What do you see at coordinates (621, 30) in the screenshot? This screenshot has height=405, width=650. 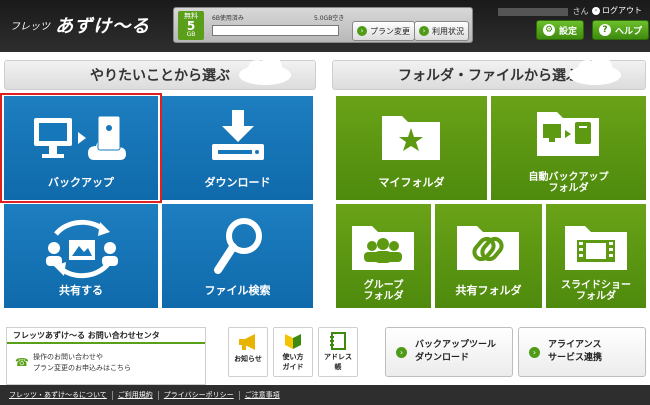 I see `help-button: ? ヘルプ` at bounding box center [621, 30].